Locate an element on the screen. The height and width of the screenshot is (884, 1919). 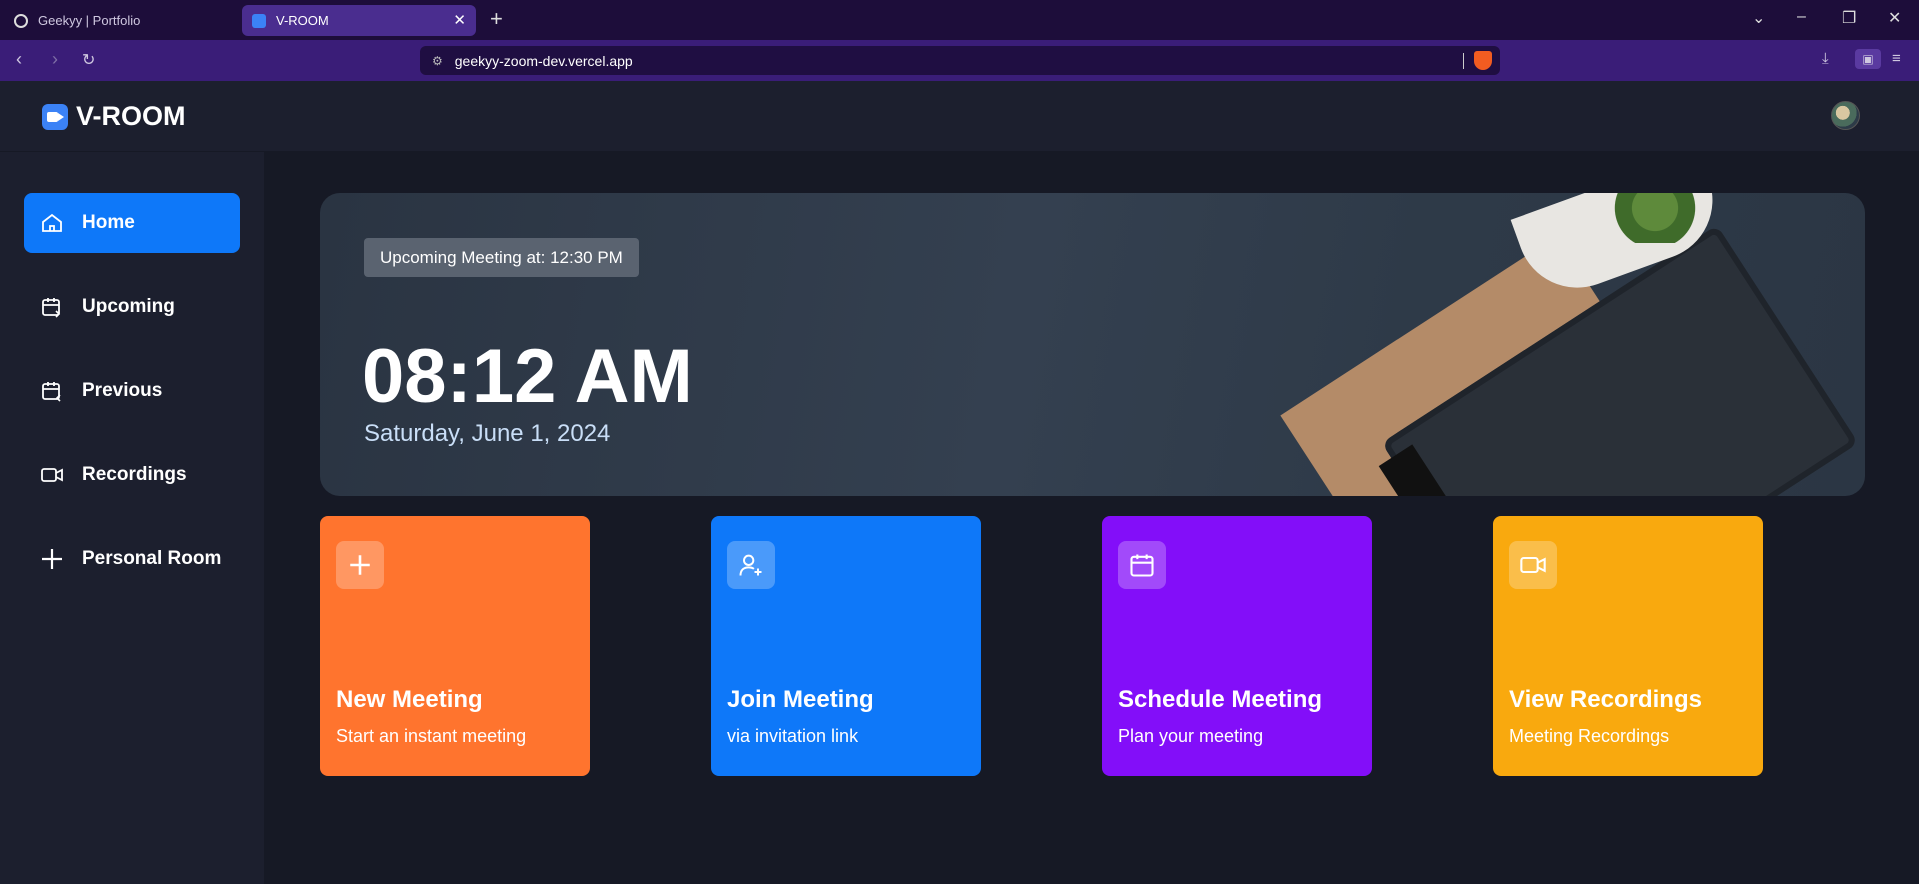
new-tab-icon: + is located at coordinates (496, 19).